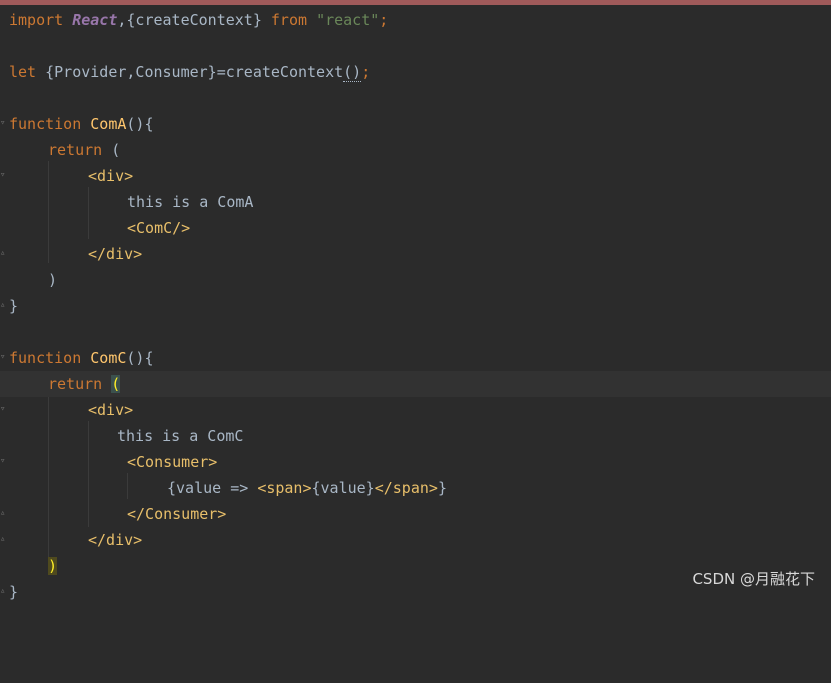 The image size is (831, 683). What do you see at coordinates (177, 514) in the screenshot?
I see `jsx-tag: </Consumer>` at bounding box center [177, 514].